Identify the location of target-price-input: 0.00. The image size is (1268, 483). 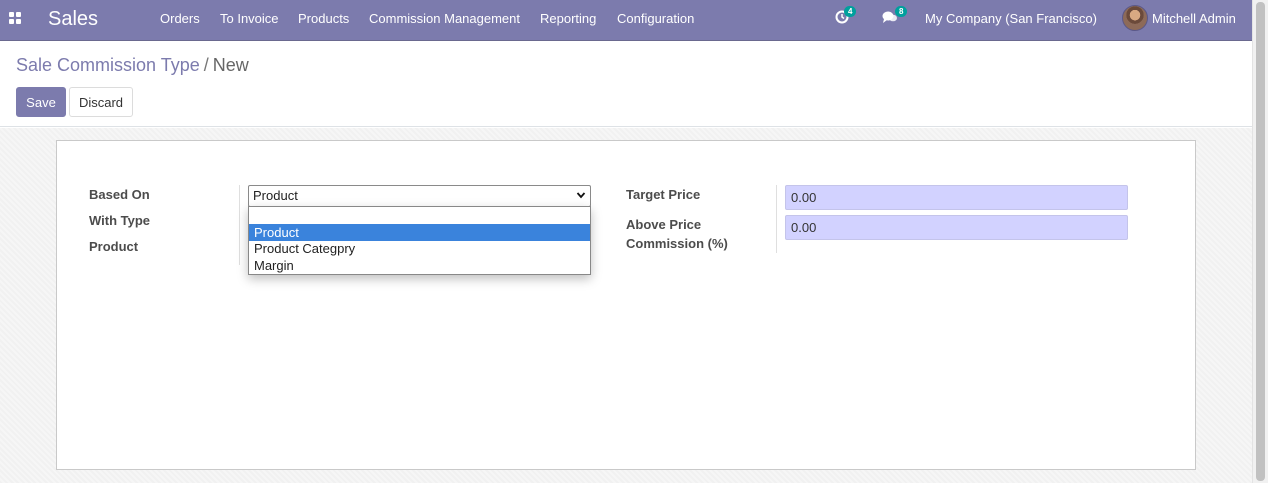
(956, 197).